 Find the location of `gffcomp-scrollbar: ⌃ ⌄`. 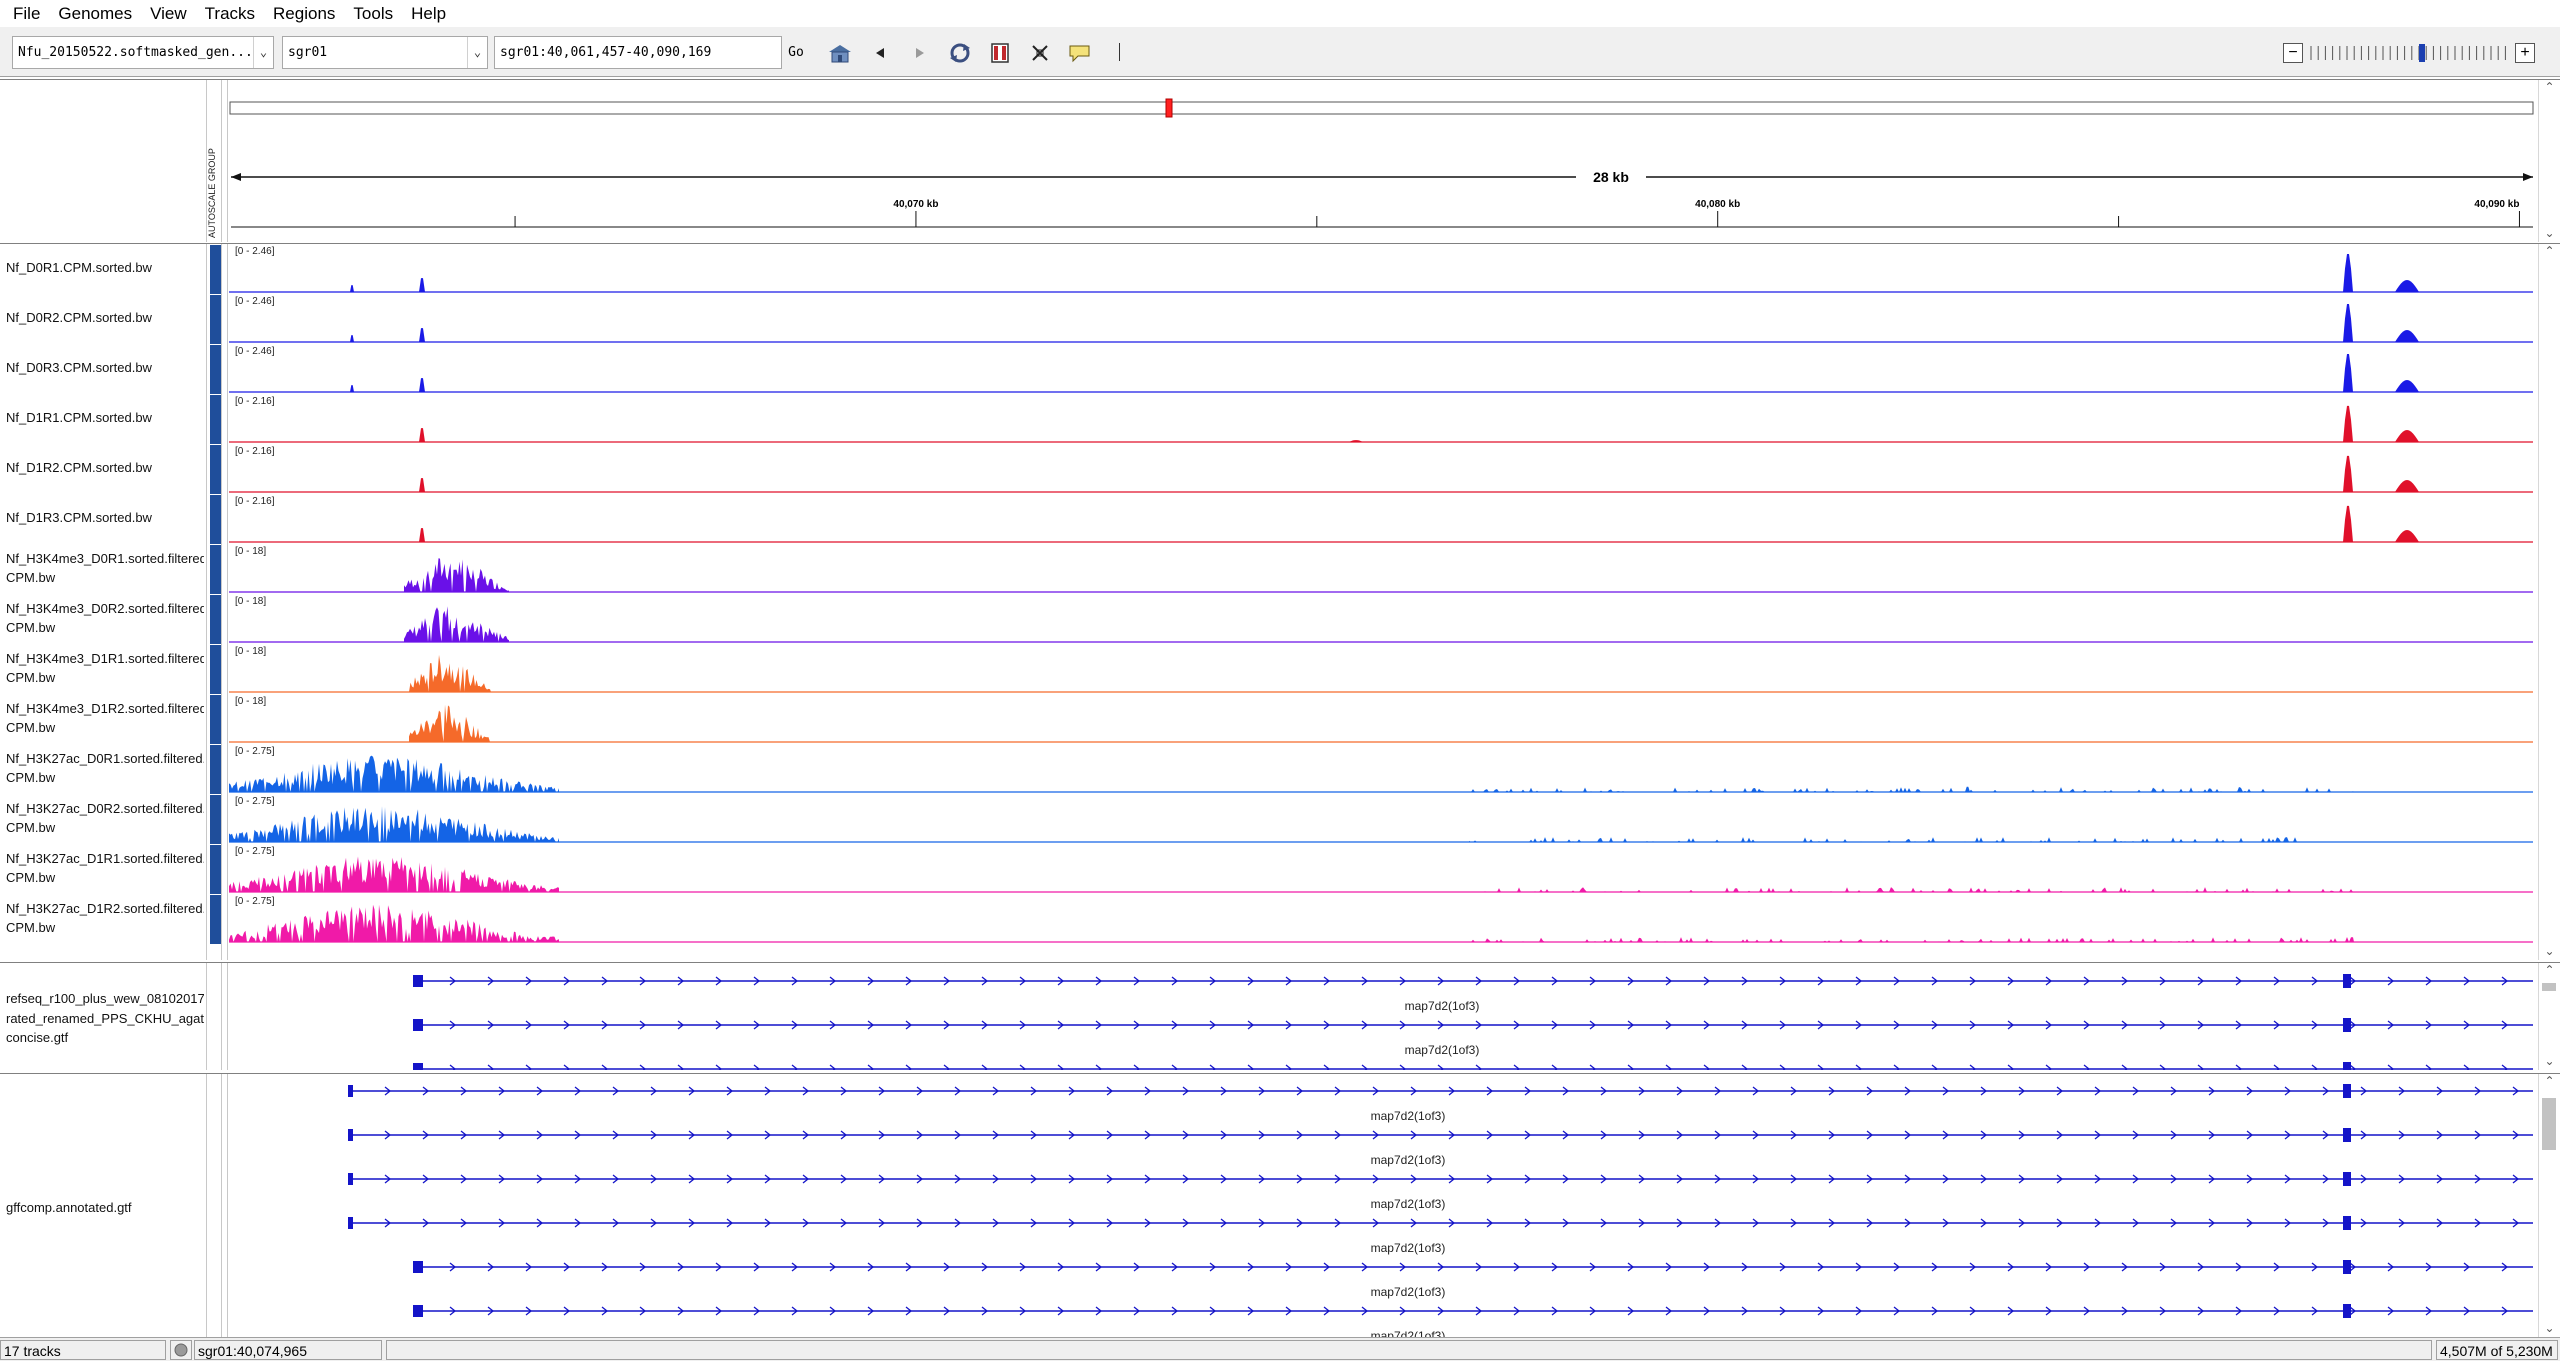

gffcomp-scrollbar: ⌃ ⌄ is located at coordinates (2549, 1205).